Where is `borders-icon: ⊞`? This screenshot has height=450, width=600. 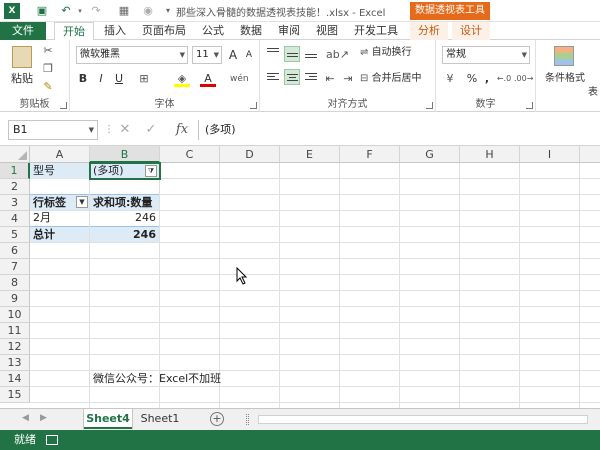
borders-icon: ⊞ is located at coordinates (144, 79).